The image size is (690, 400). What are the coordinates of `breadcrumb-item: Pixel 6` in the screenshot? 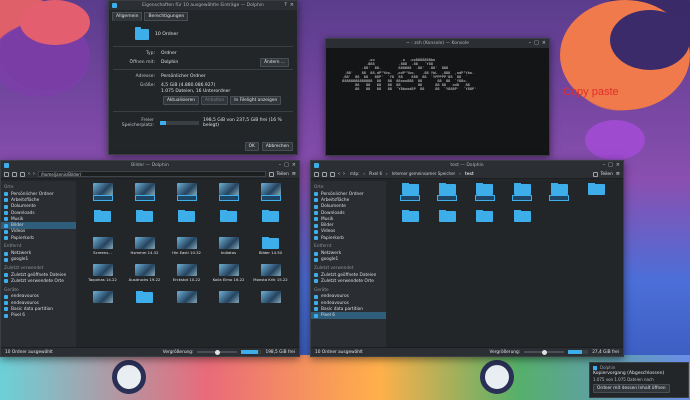 It's located at (375, 174).